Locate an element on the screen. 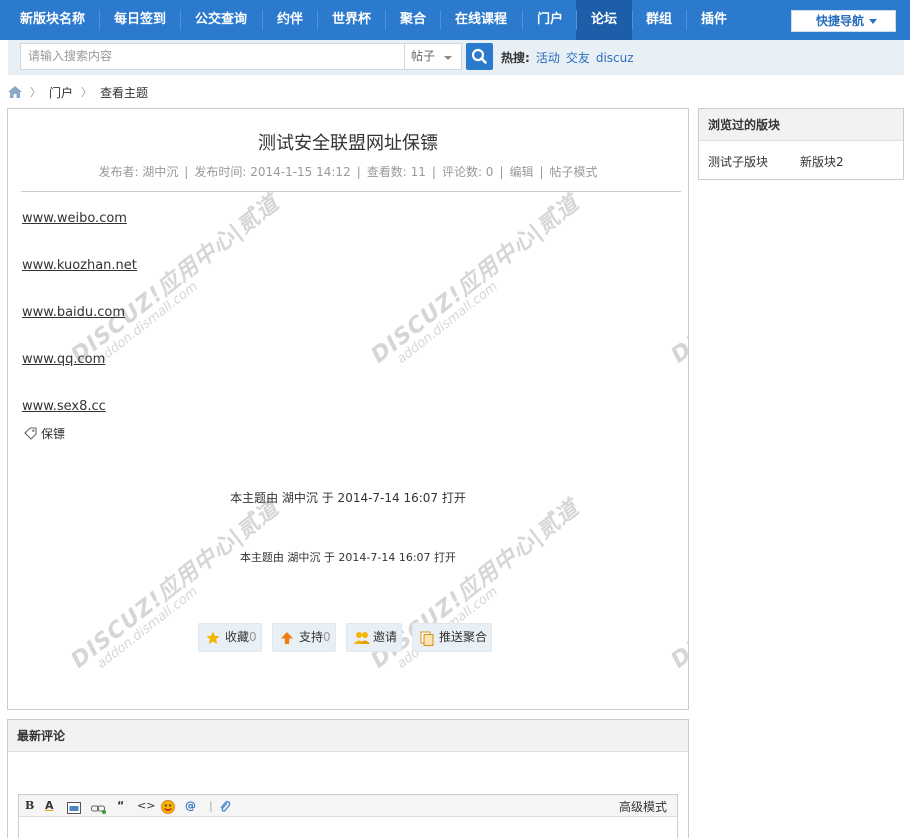 This screenshot has height=838, width=910. breadcrumb: 〉 门户 〉 查看主题 is located at coordinates (78, 92).